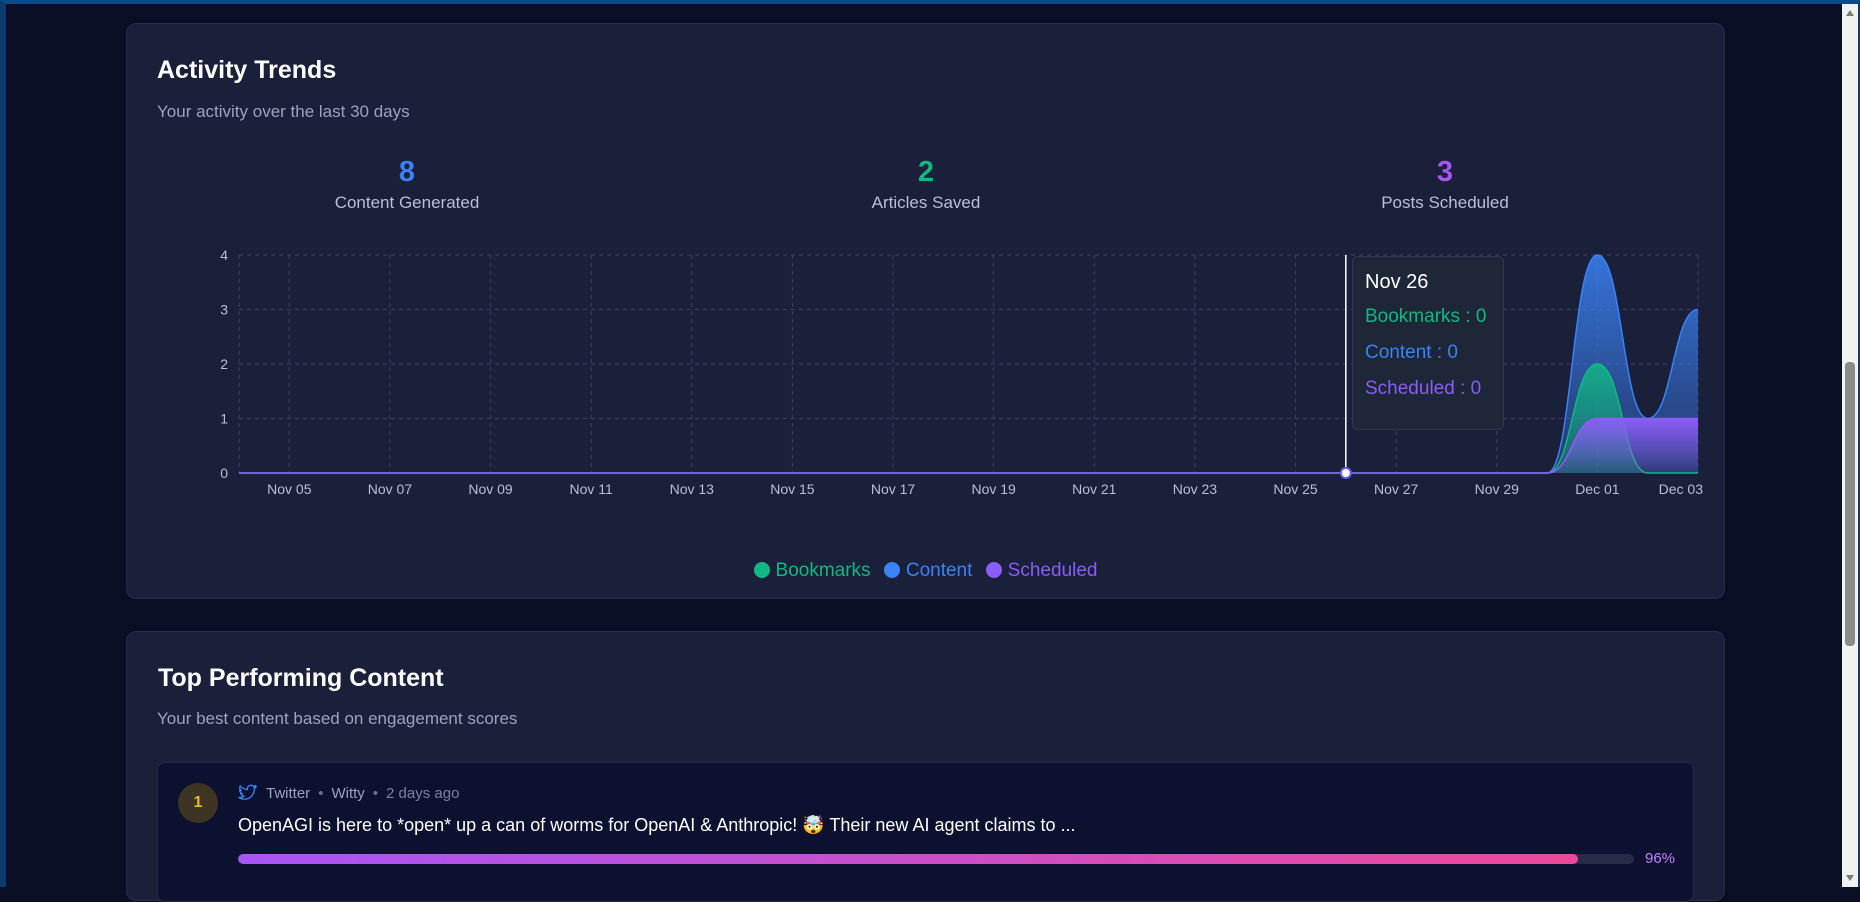 This screenshot has height=902, width=1860. Describe the element at coordinates (1850, 878) in the screenshot. I see `scroll-down-arrow-icon` at that location.